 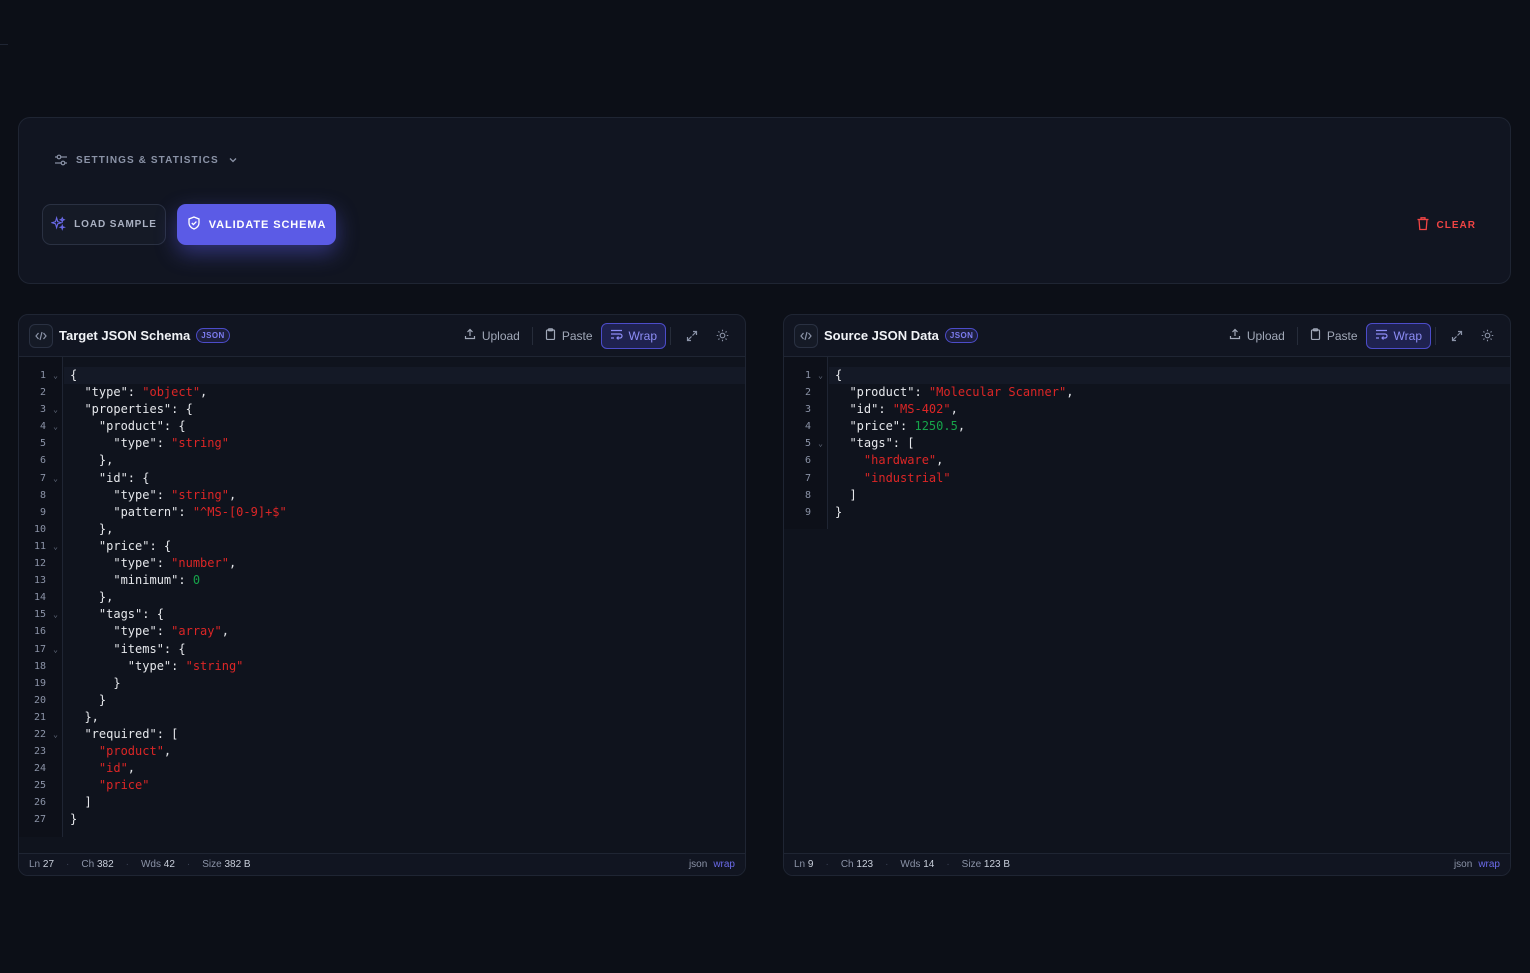 I want to click on trash-icon, so click(x=1423, y=225).